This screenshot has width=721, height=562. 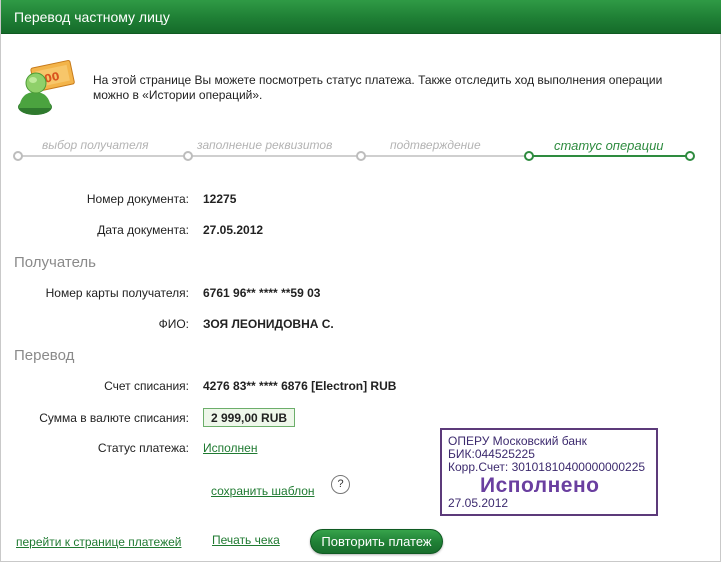 I want to click on document-date-row: Дата документа: 27.05.2012, so click(x=281, y=232).